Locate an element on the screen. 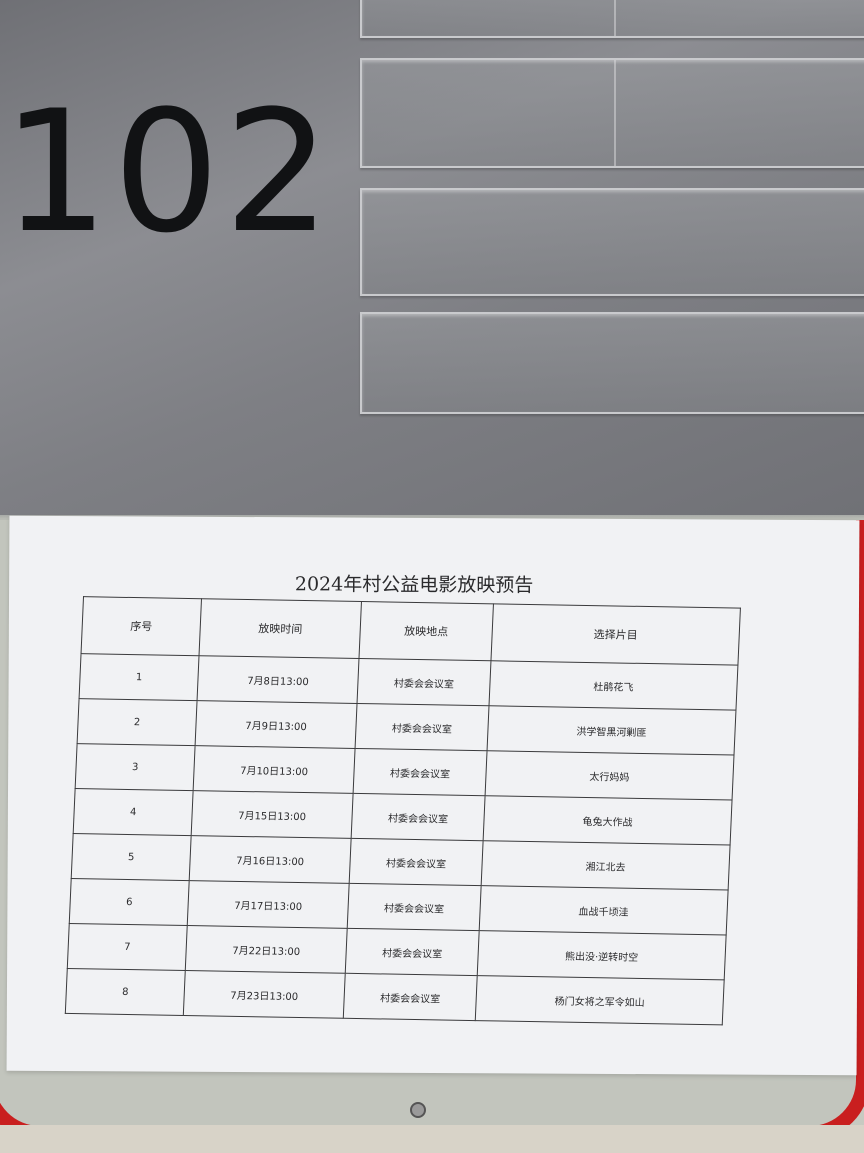  cell-film: 湘江北去 is located at coordinates (606, 865).